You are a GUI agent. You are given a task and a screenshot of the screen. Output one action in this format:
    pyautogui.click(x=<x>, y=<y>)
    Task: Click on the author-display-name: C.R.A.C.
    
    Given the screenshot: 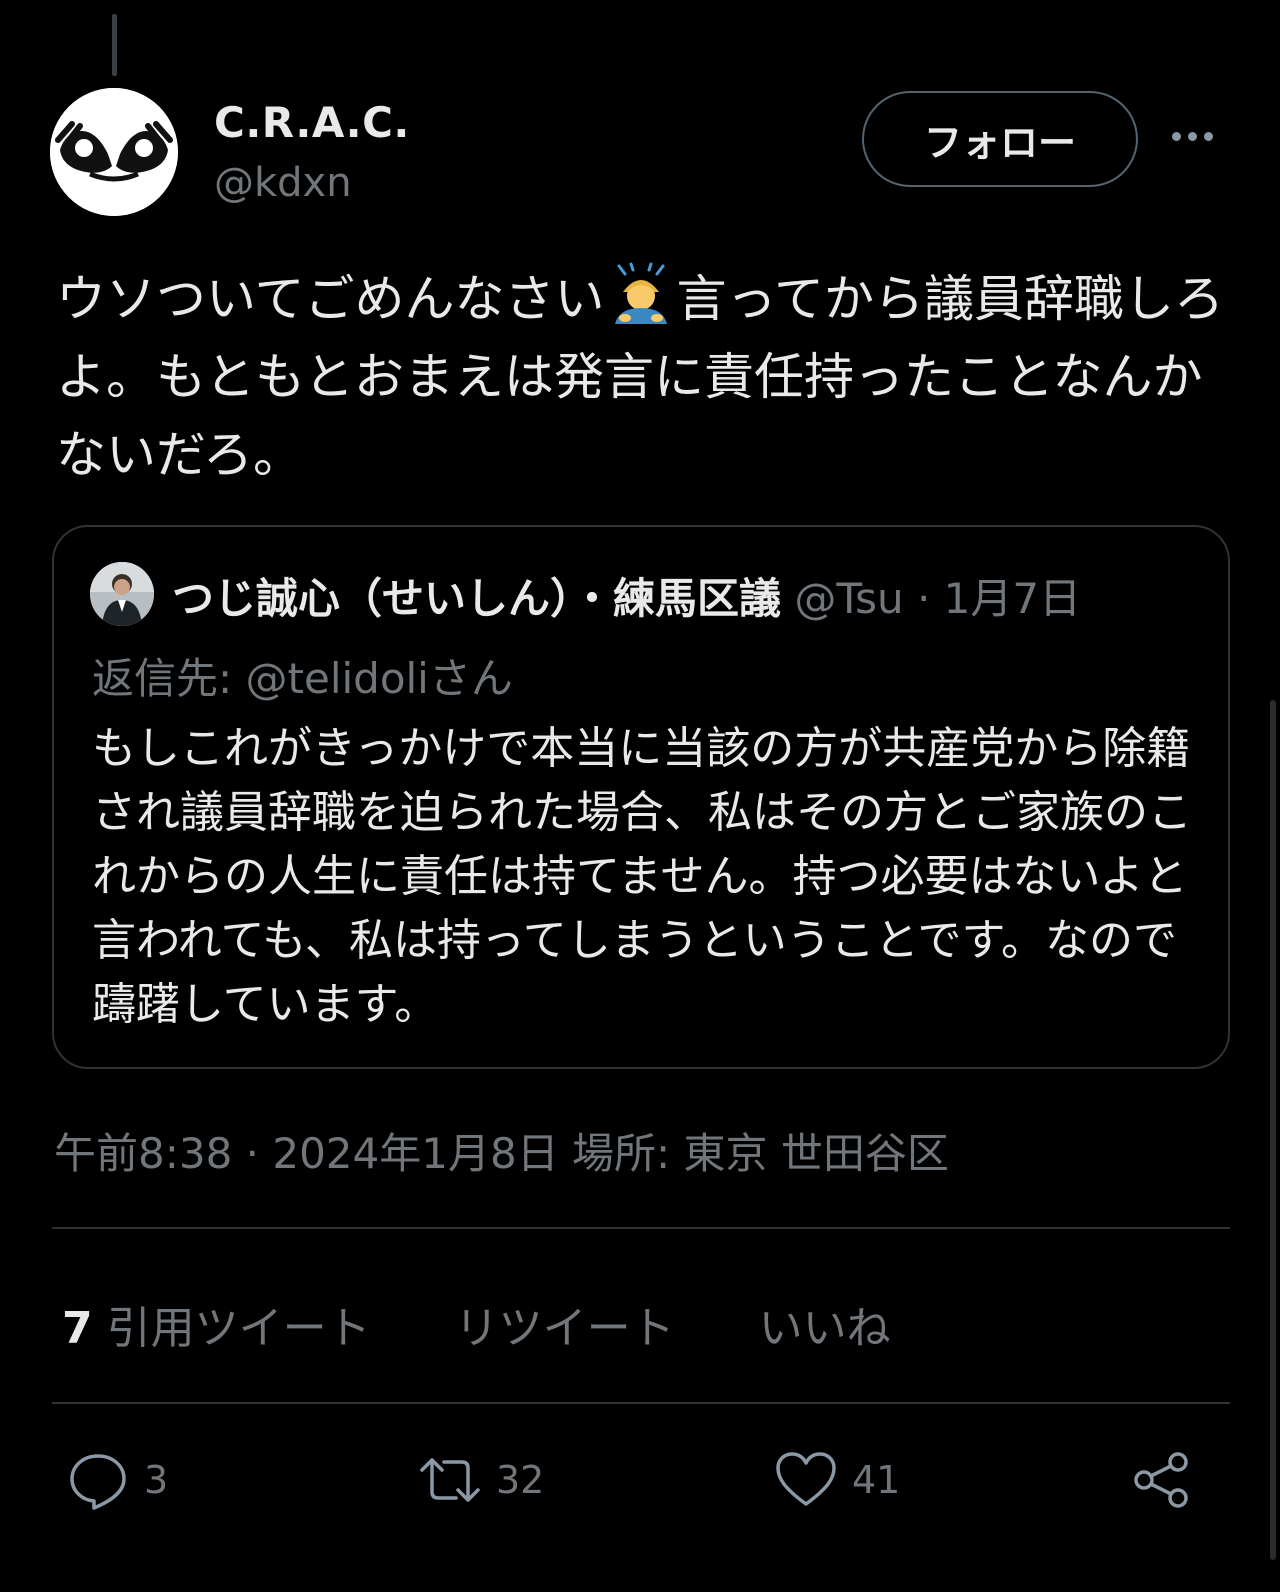 What is the action you would take?
    pyautogui.click(x=312, y=122)
    